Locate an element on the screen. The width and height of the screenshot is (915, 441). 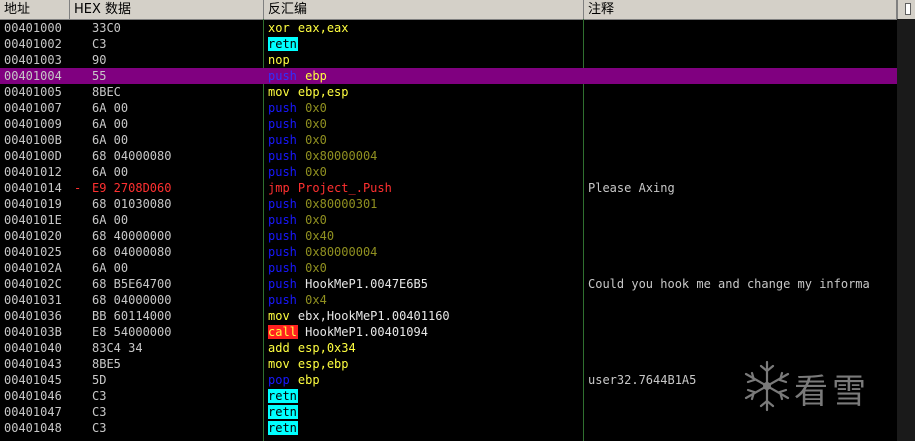
row-disassembly: push 0x40 is located at coordinates (425, 236).